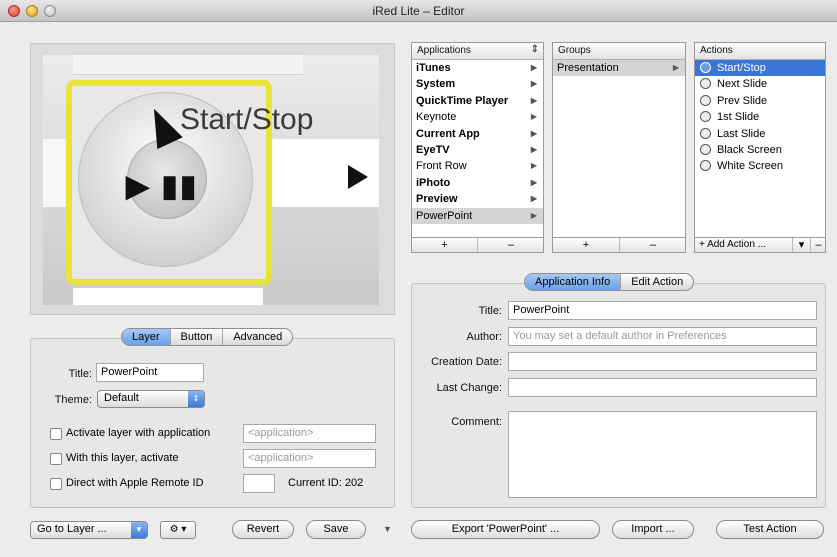 The image size is (837, 557). I want to click on play-arrow-icon, so click(358, 177).